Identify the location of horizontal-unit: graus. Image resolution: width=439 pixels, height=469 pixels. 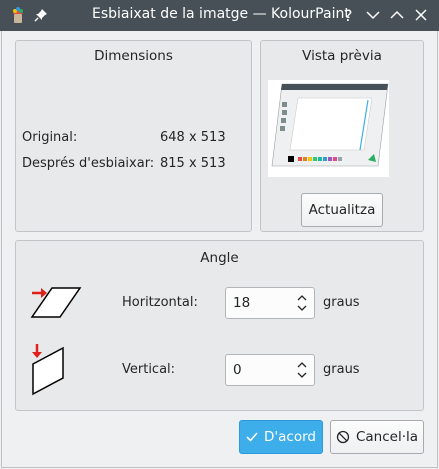
(341, 302).